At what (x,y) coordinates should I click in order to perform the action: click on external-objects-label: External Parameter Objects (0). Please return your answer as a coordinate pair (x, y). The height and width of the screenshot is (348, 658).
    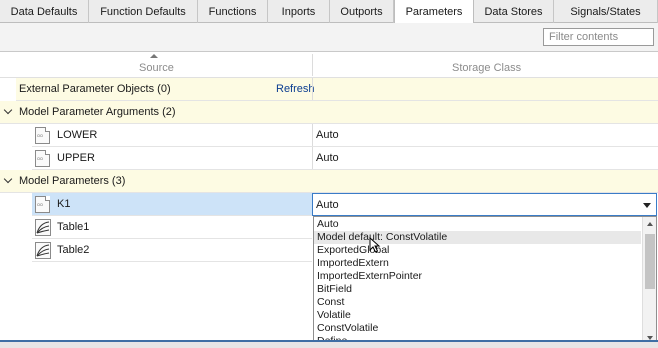
    Looking at the image, I should click on (95, 89).